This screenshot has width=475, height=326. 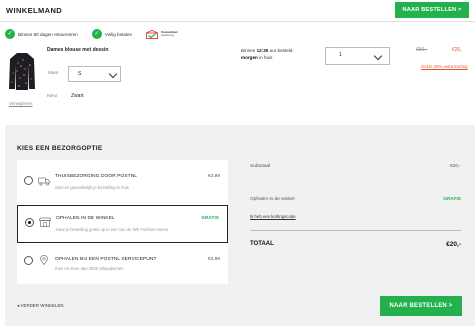 I want to click on product-image, so click(x=22, y=71).